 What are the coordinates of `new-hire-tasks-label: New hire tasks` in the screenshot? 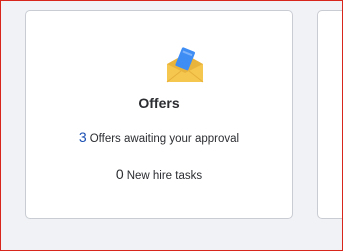 It's located at (164, 176).